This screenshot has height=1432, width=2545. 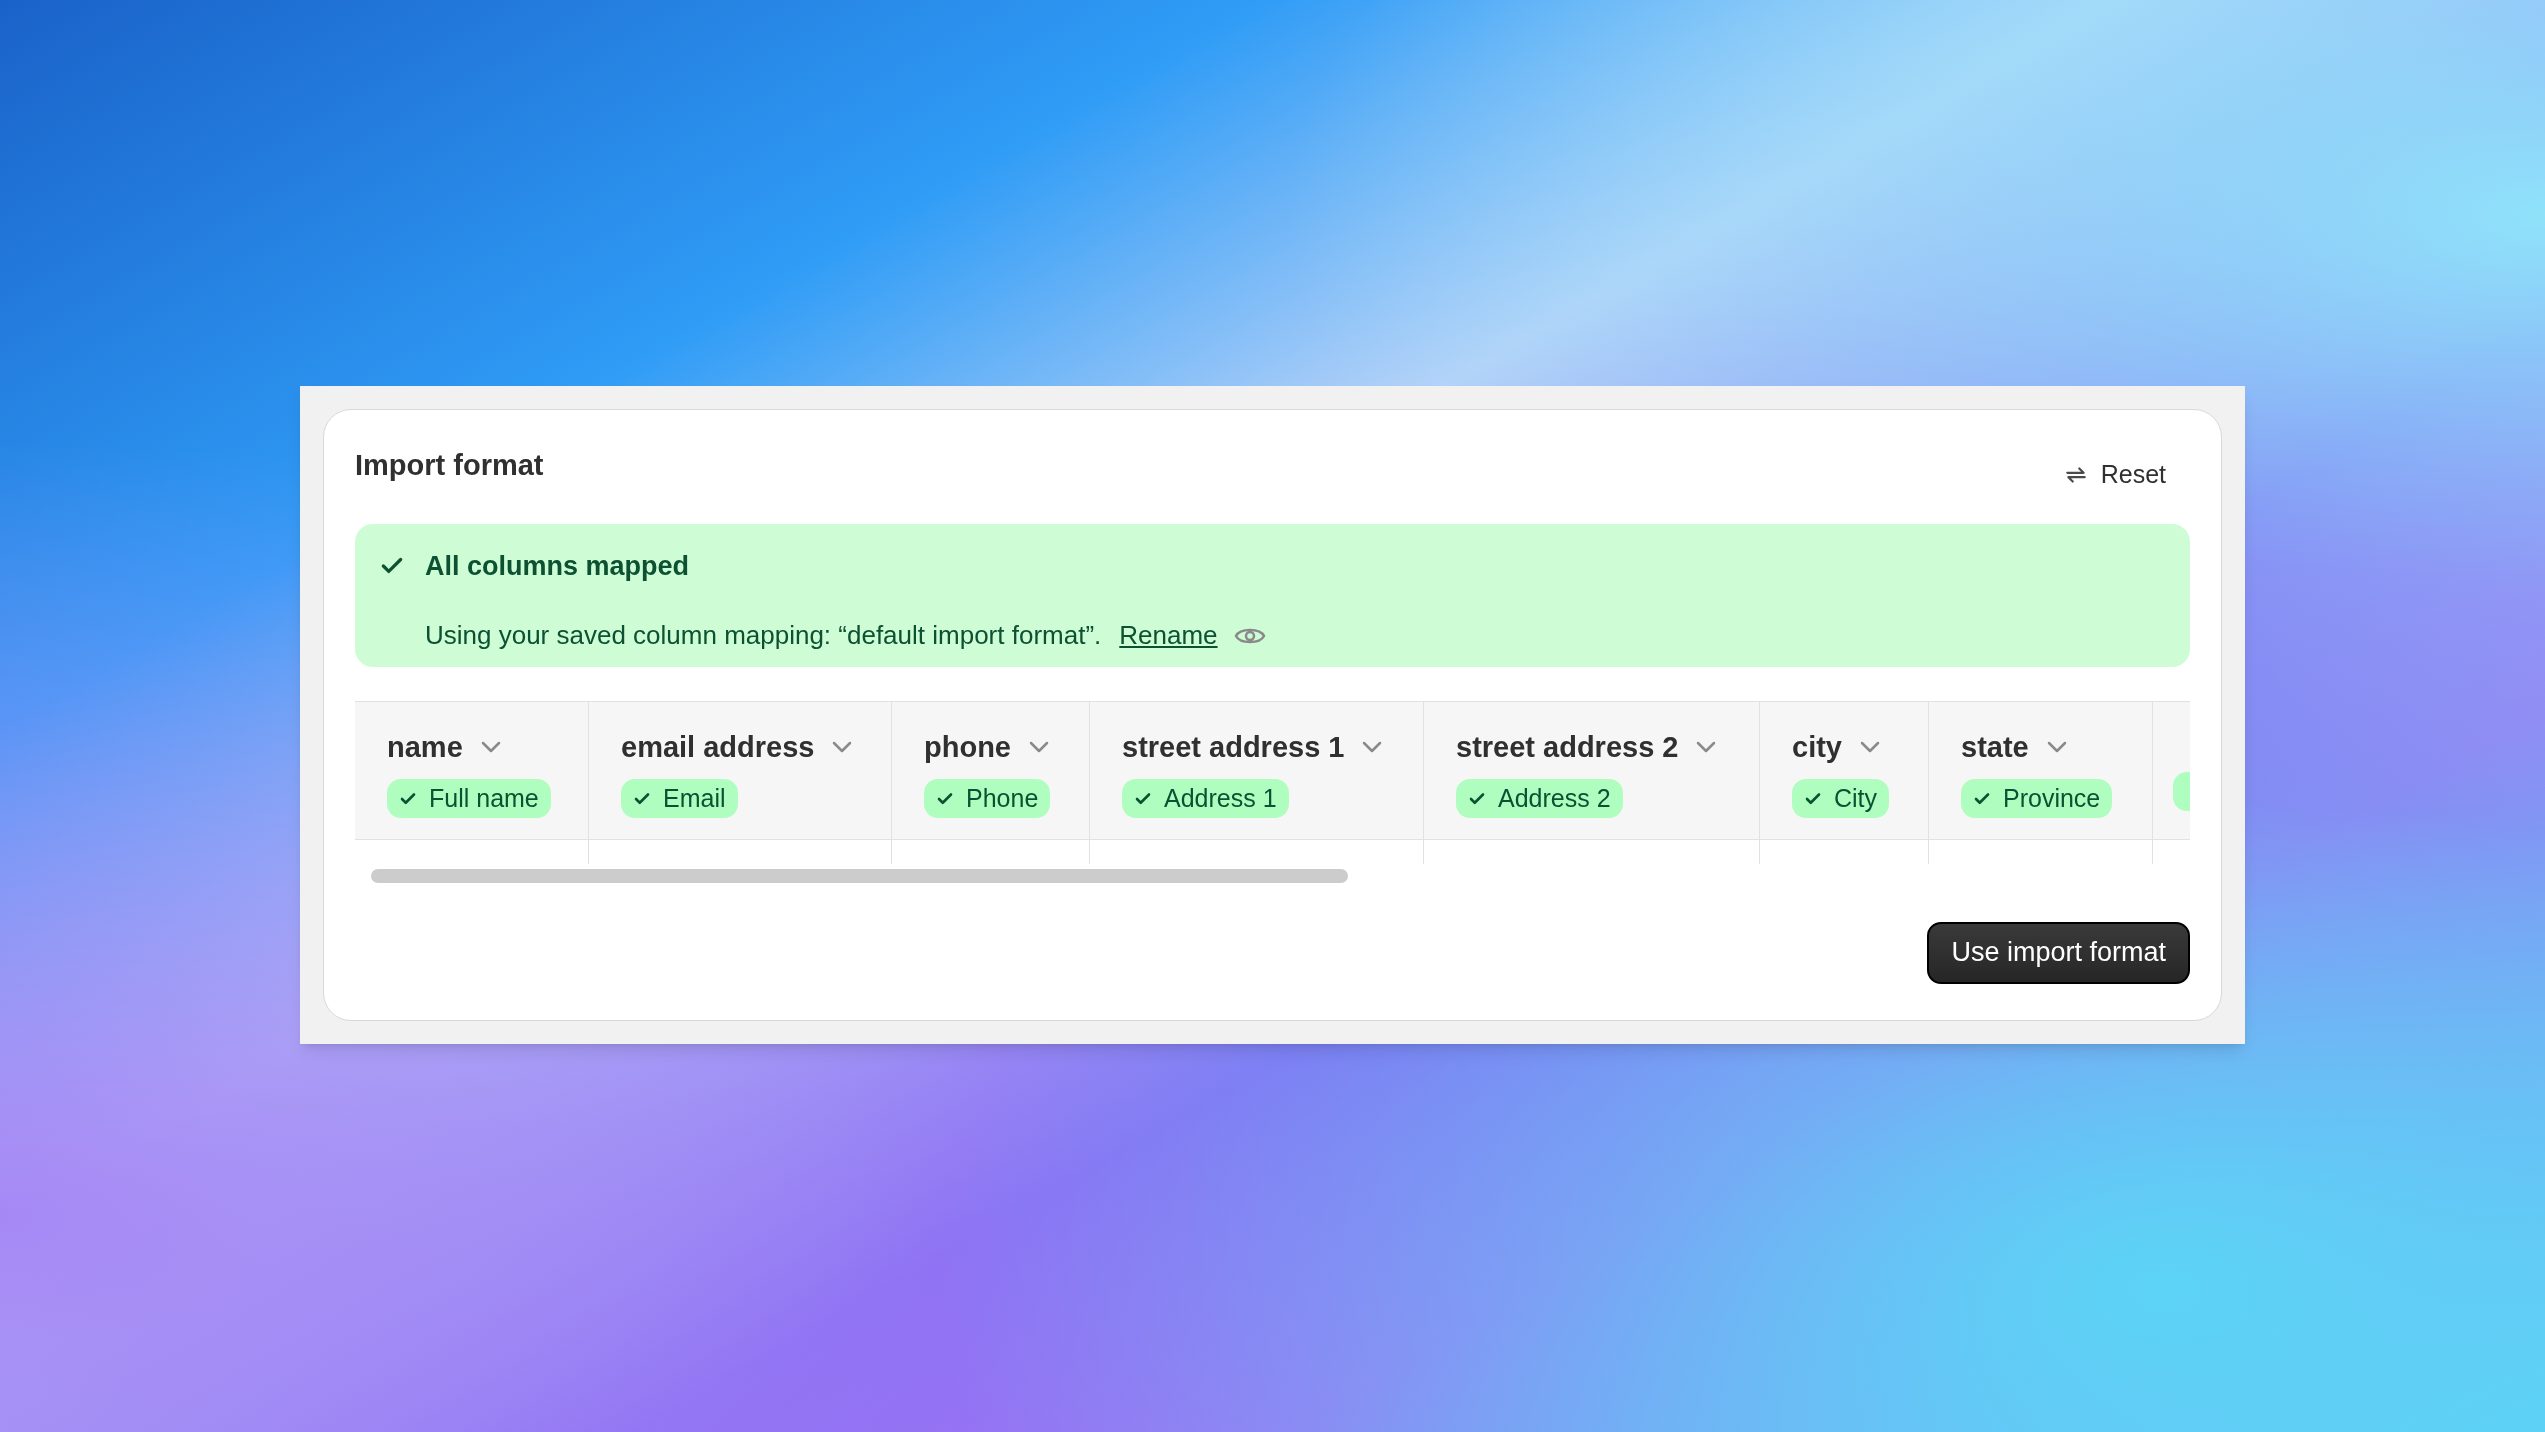 I want to click on rename-link: Rename, so click(x=1168, y=635).